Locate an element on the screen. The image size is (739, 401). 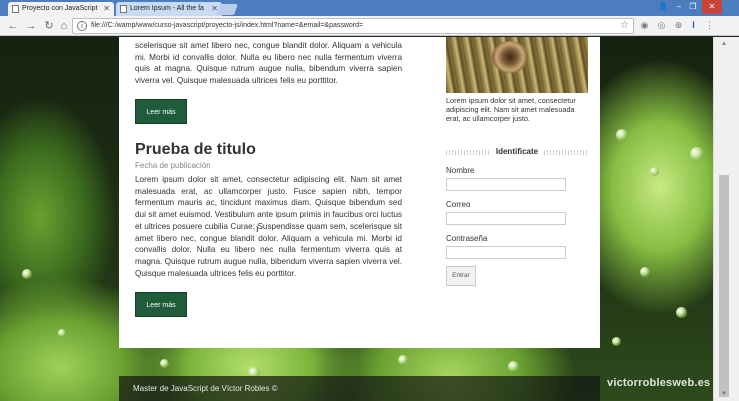
watermark: victorroblesweb.es is located at coordinates (659, 383).